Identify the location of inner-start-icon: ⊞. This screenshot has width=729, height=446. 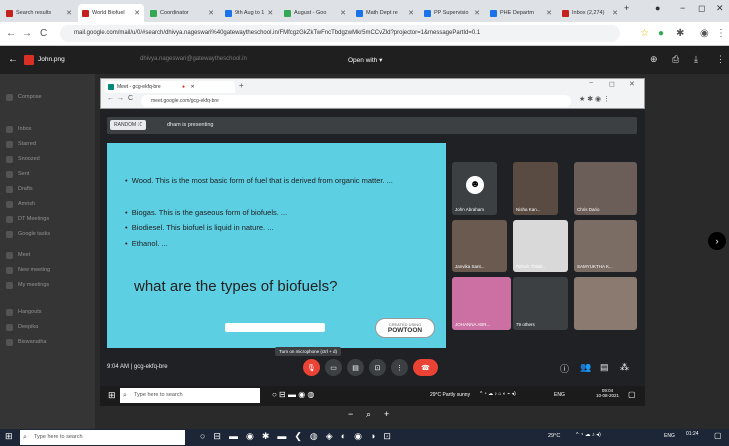
(112, 395).